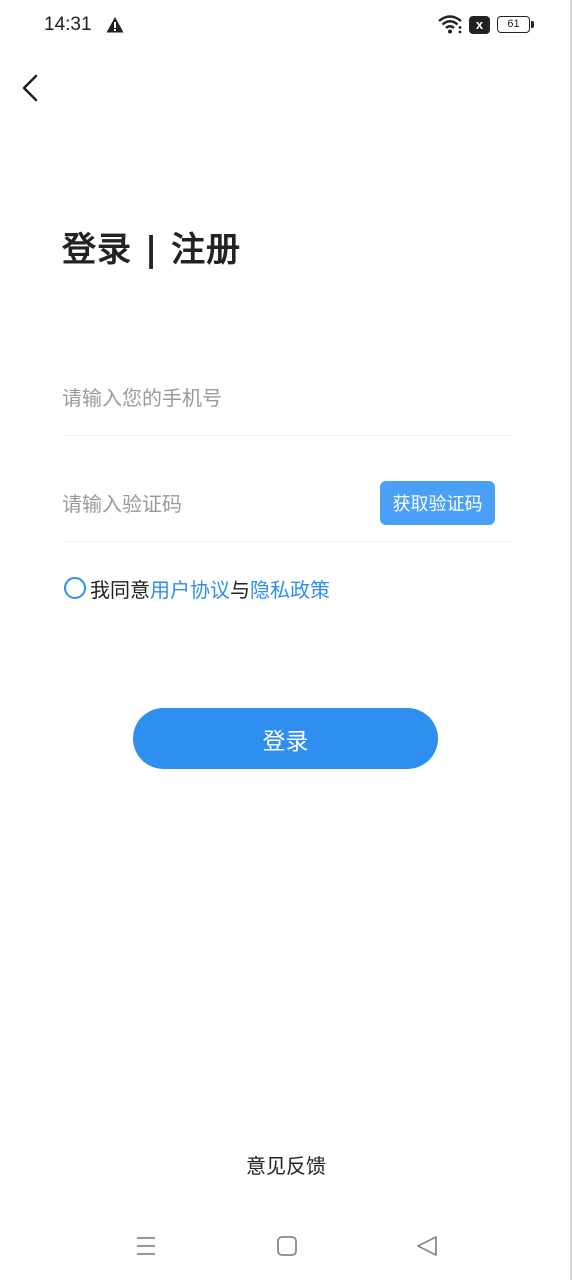 This screenshot has height=1280, width=572. What do you see at coordinates (290, 588) in the screenshot?
I see `privacy-policy-link: 隐私政策` at bounding box center [290, 588].